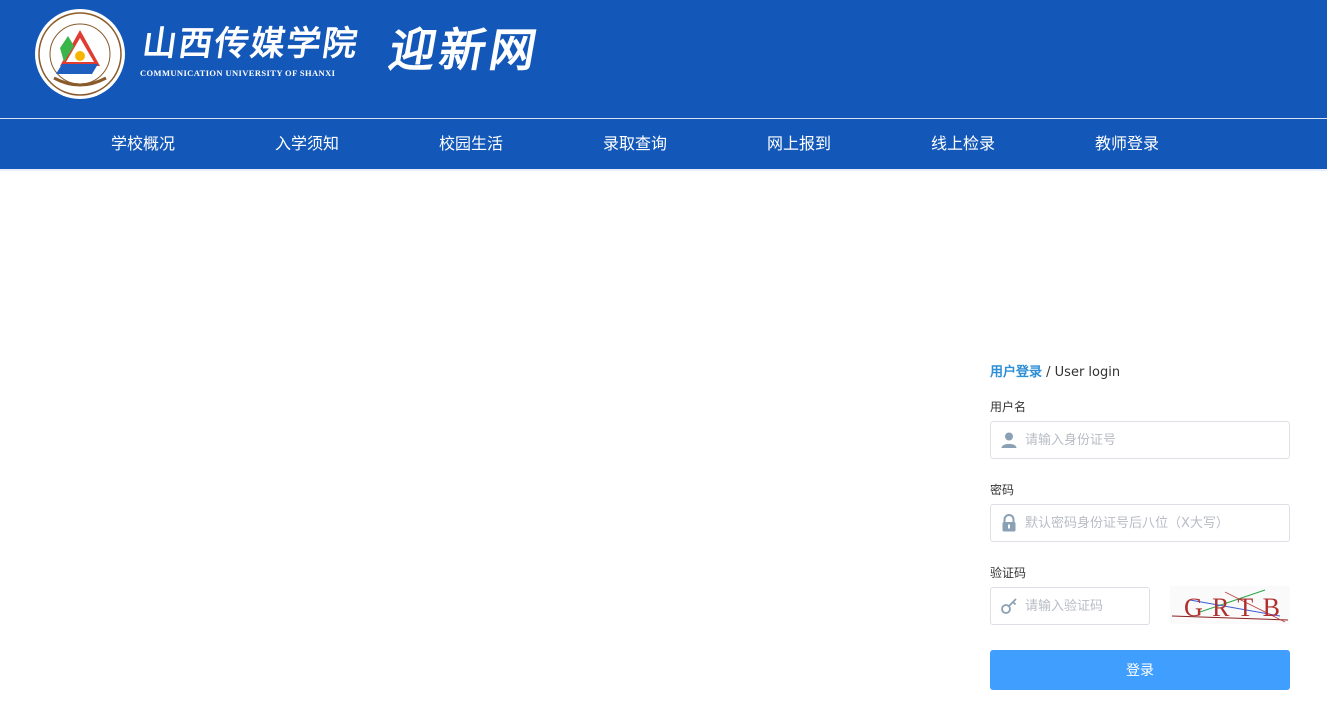  I want to click on university-emblem-icon, so click(80, 54).